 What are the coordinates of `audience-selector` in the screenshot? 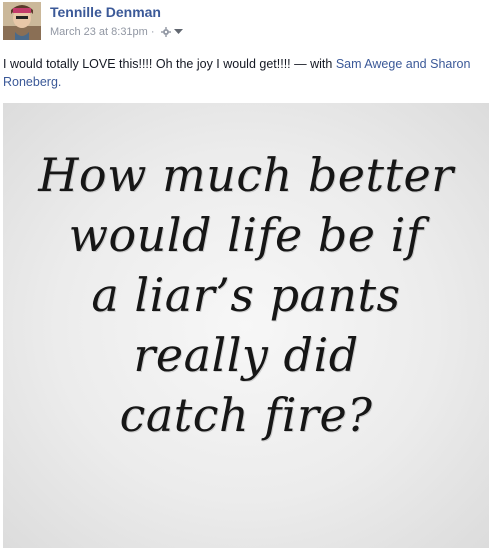 It's located at (171, 32).